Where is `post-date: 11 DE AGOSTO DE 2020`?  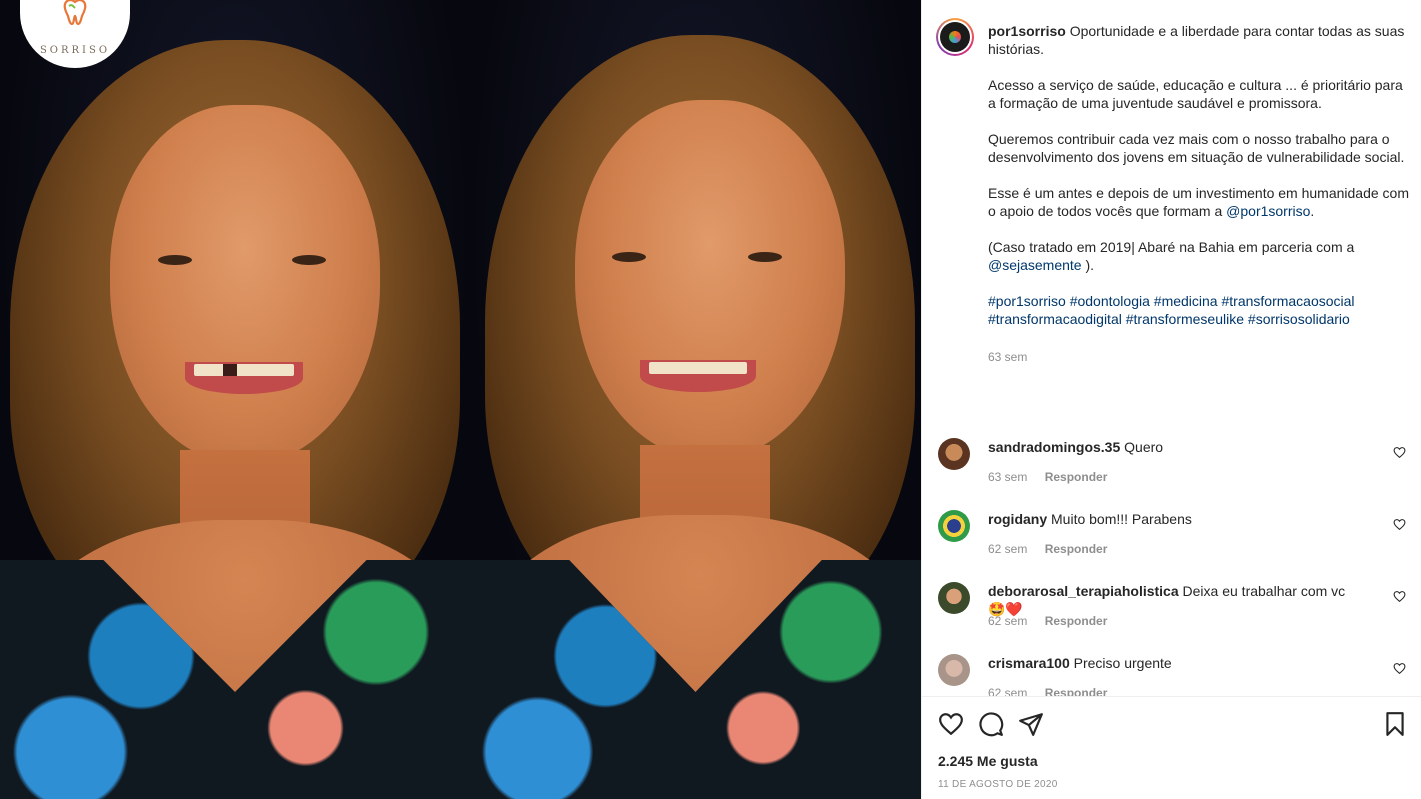
post-date: 11 DE AGOSTO DE 2020 is located at coordinates (998, 784).